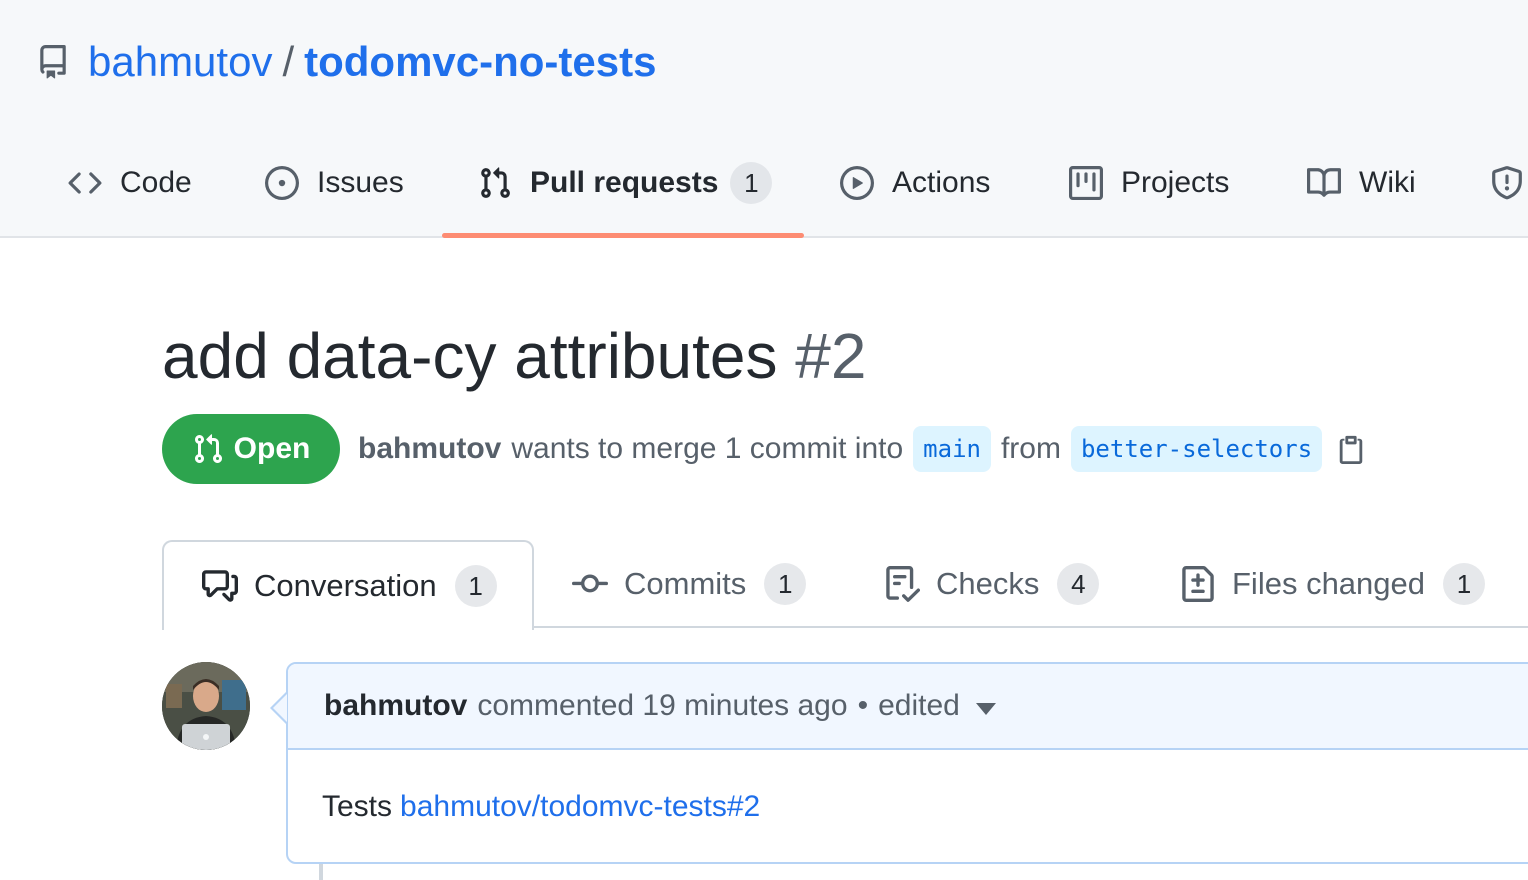 The height and width of the screenshot is (880, 1528). I want to click on nav-tab-label: Pull requests, so click(624, 182).